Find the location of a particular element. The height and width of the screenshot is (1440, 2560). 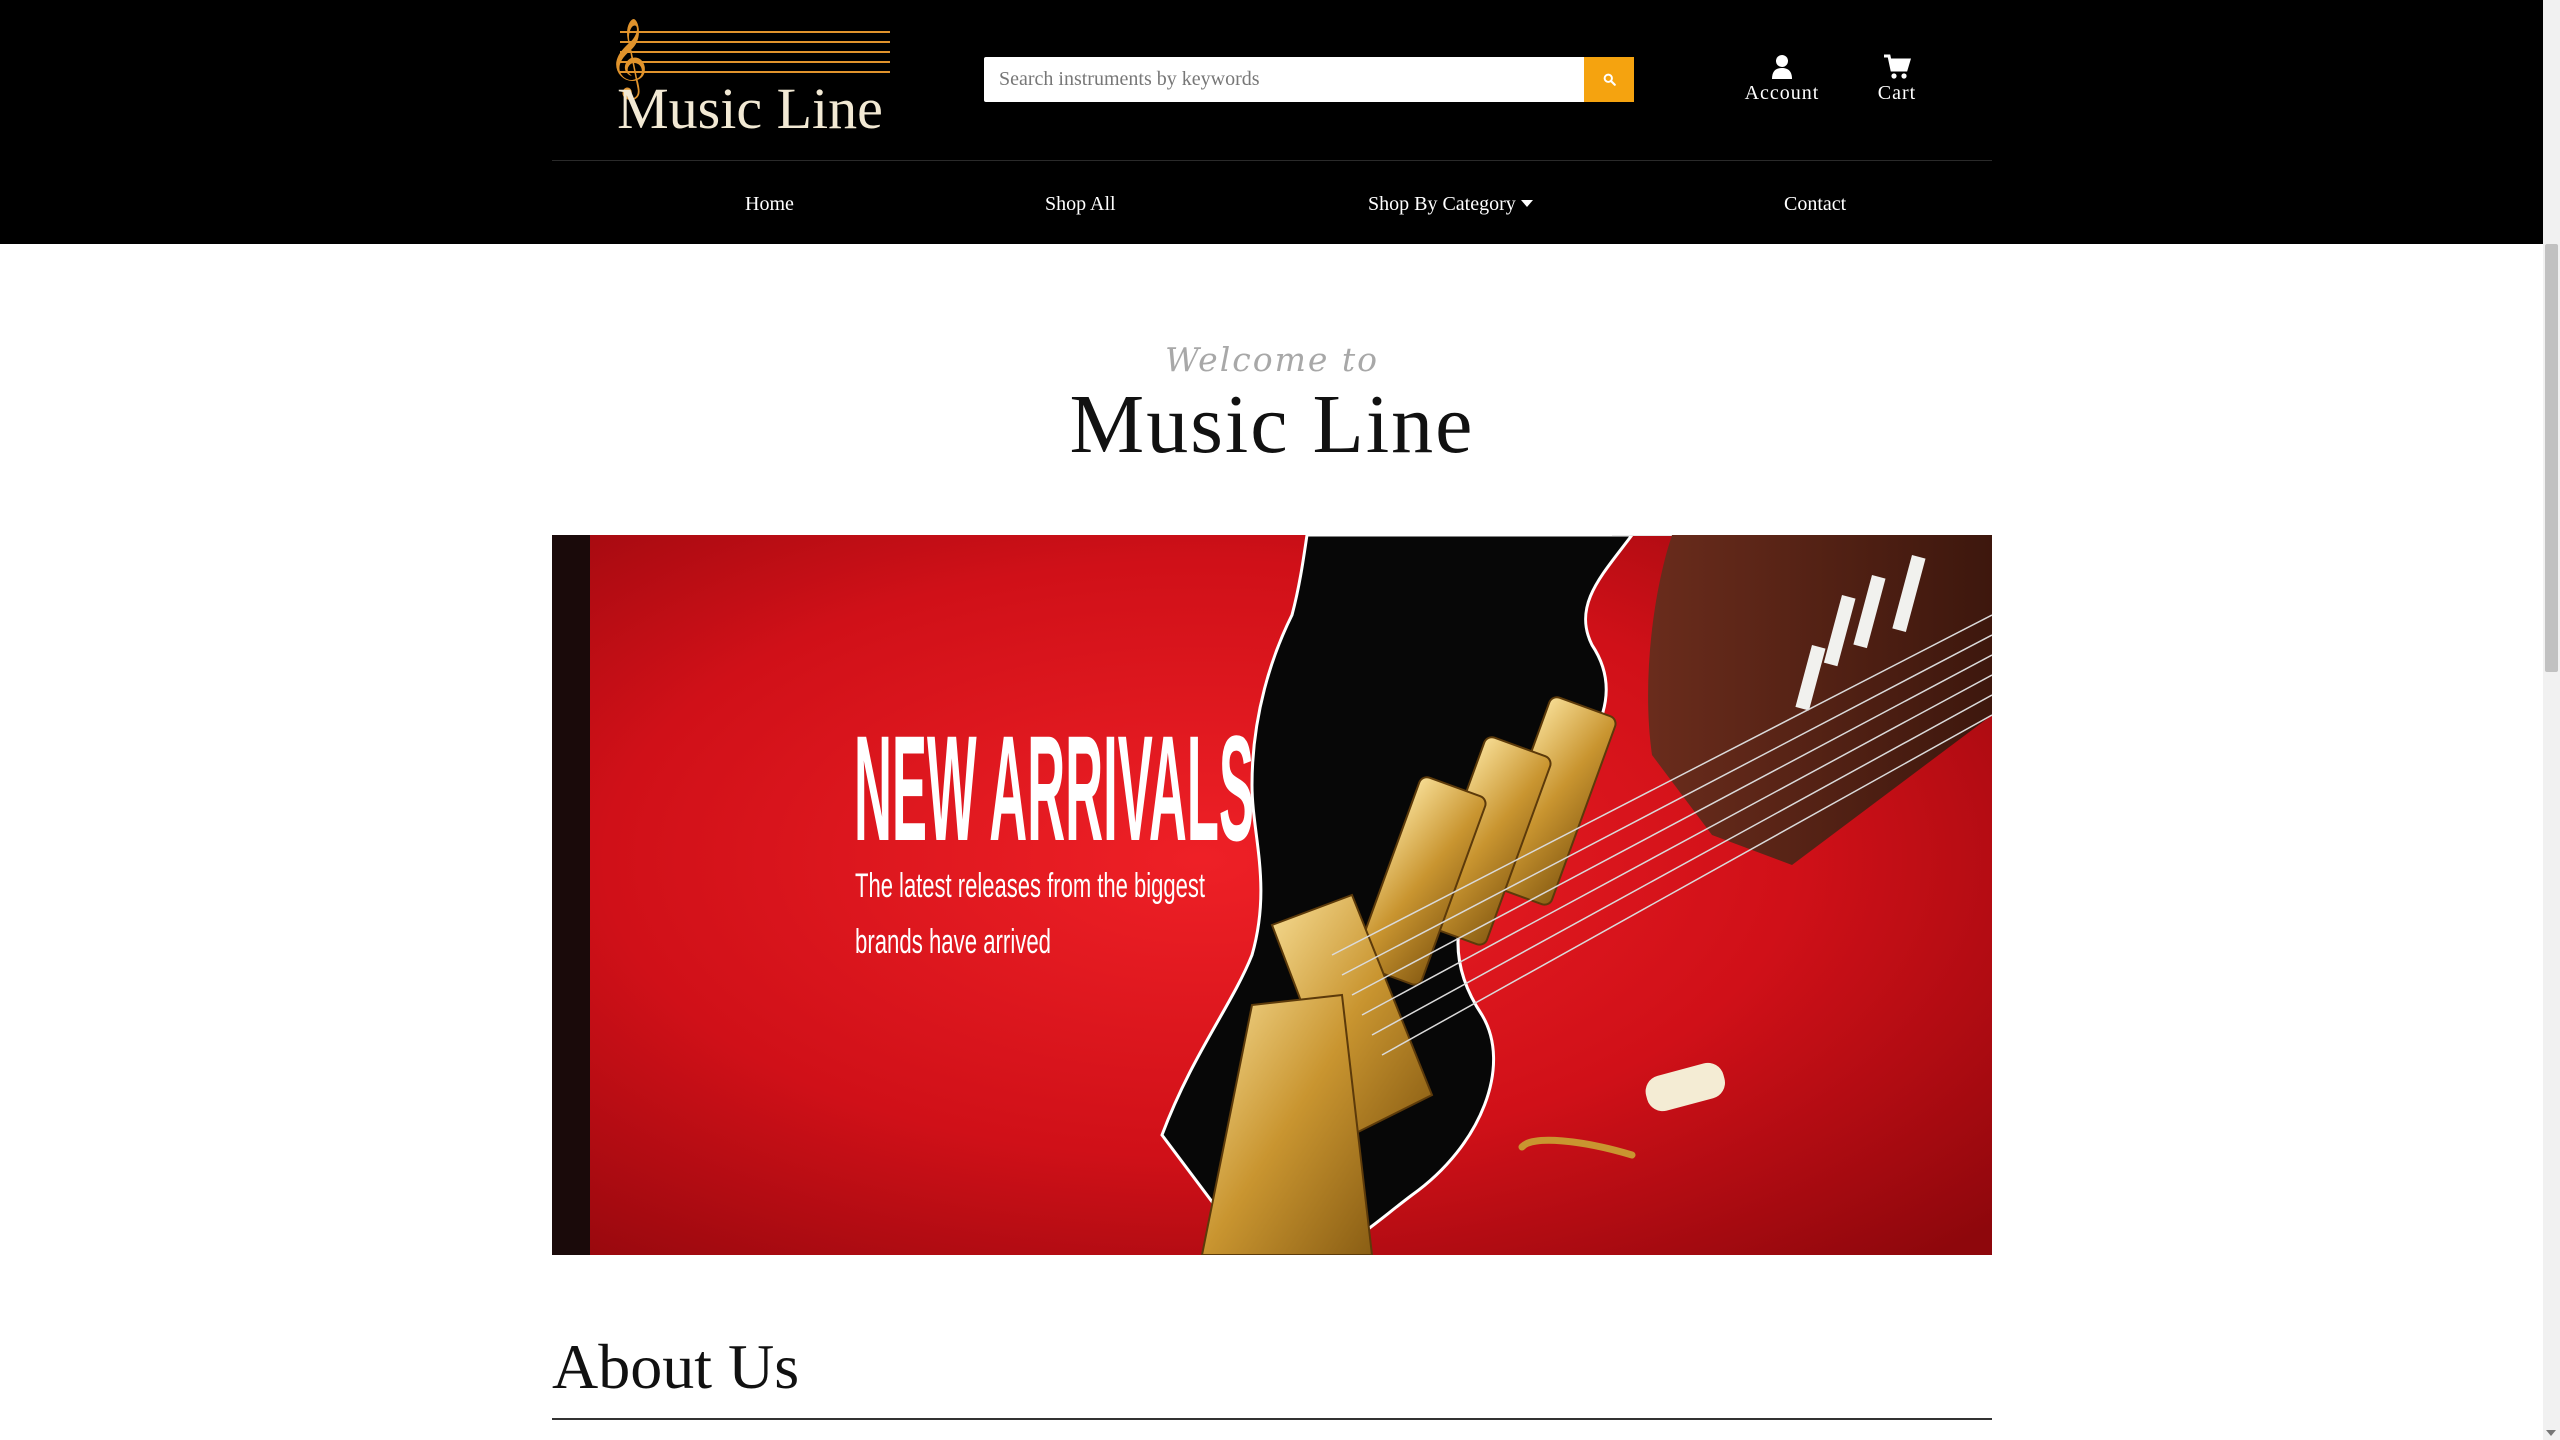

banner-line-1: The latest releases from the biggest is located at coordinates (1030, 886).